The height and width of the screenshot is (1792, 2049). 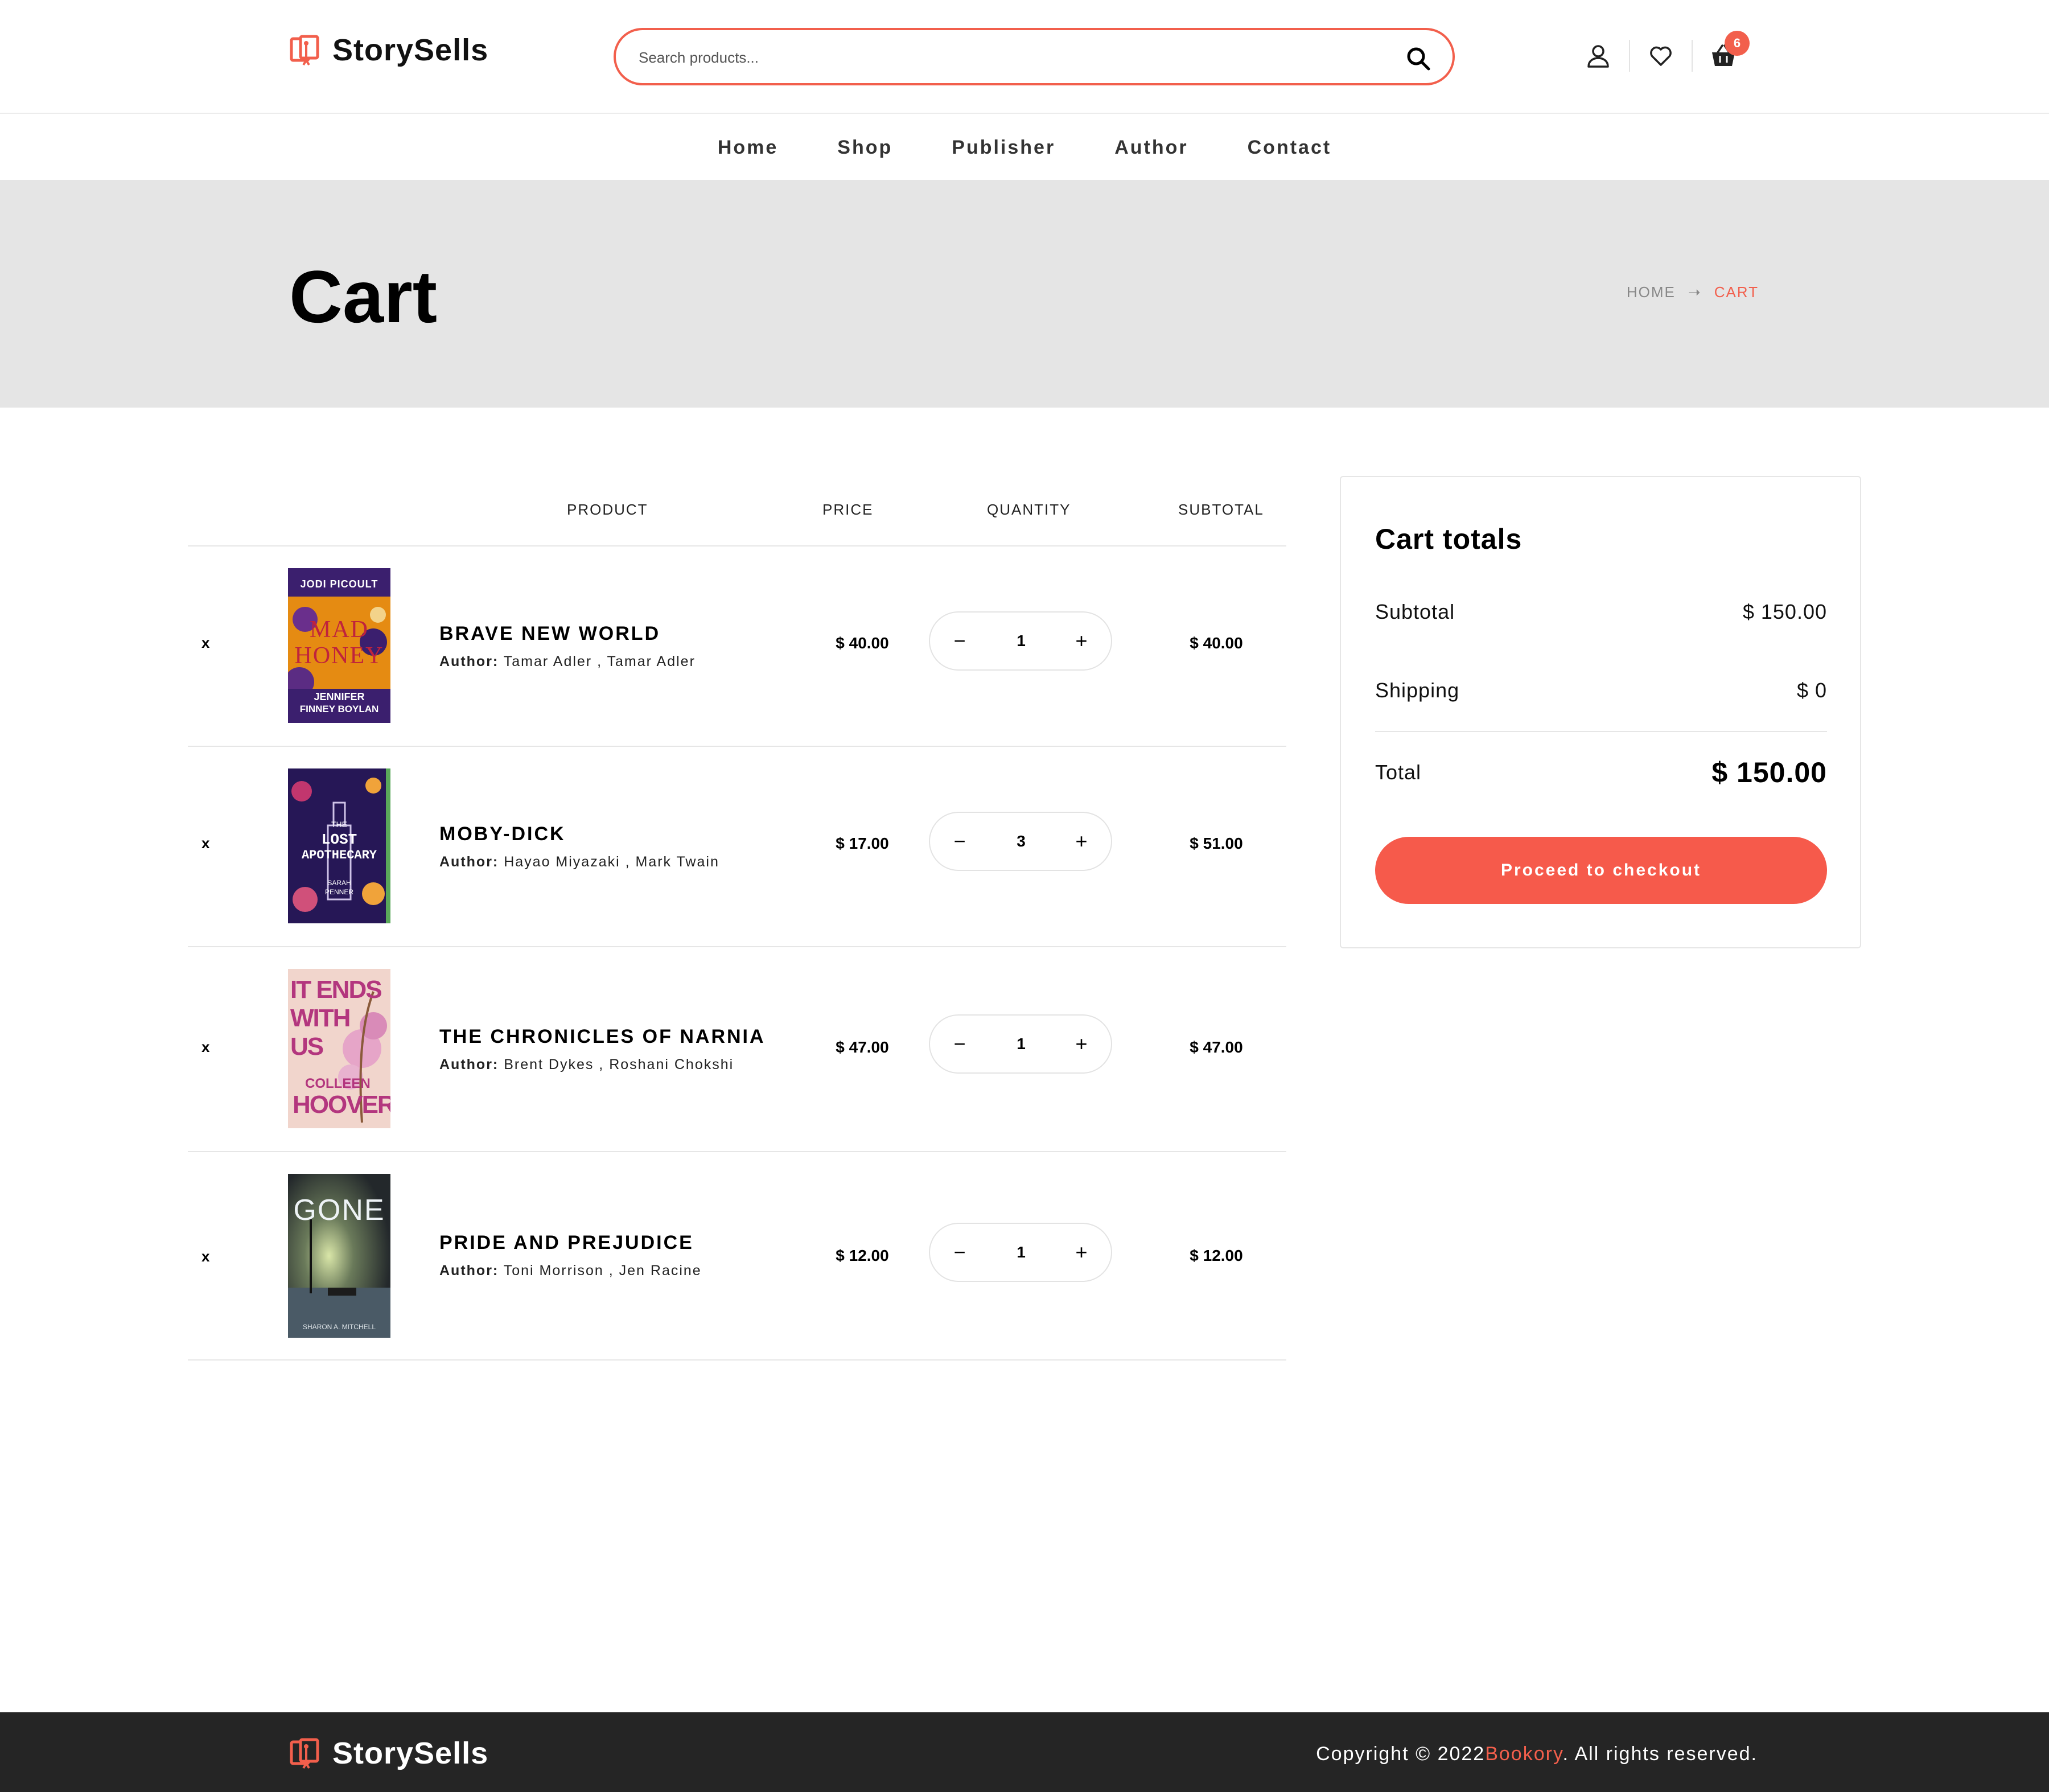 What do you see at coordinates (1601, 612) in the screenshot?
I see `subtotal-row: Subtotal $ 150.00` at bounding box center [1601, 612].